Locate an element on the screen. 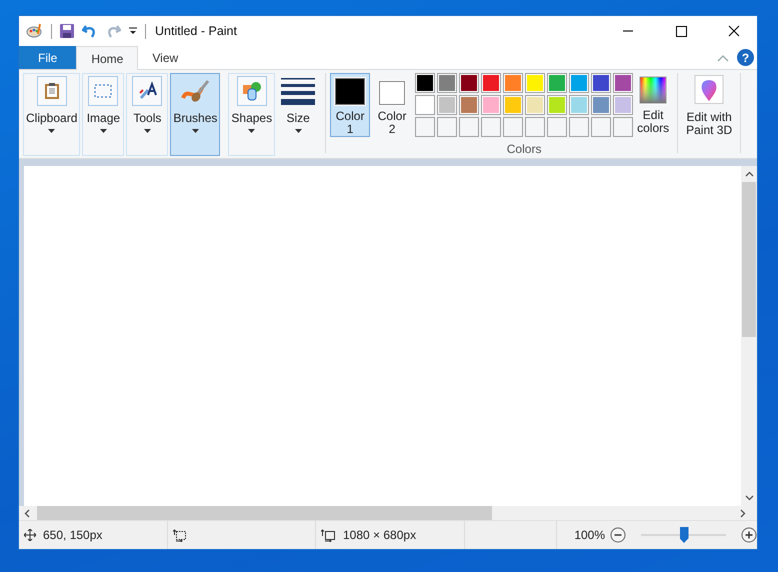  selection-icon is located at coordinates (103, 91).